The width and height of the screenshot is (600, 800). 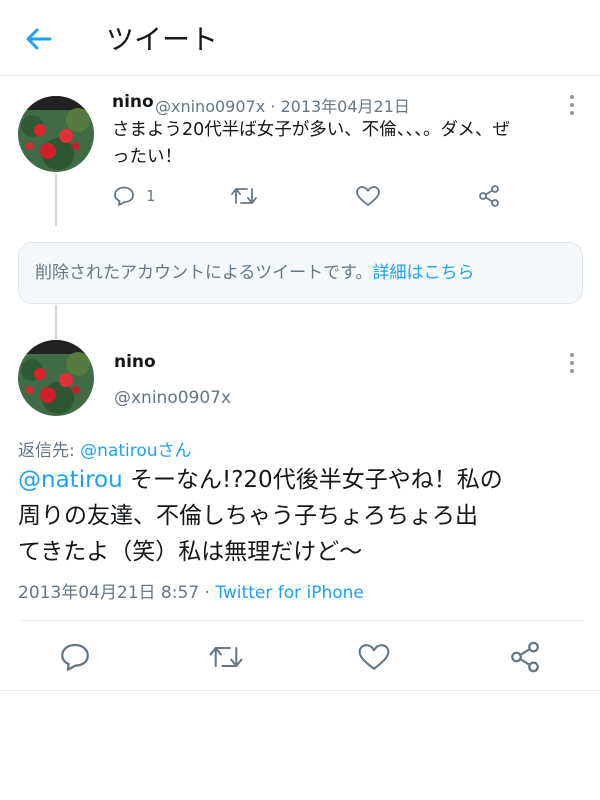 What do you see at coordinates (118, 451) in the screenshot?
I see `reply-to-link: @natirou` at bounding box center [118, 451].